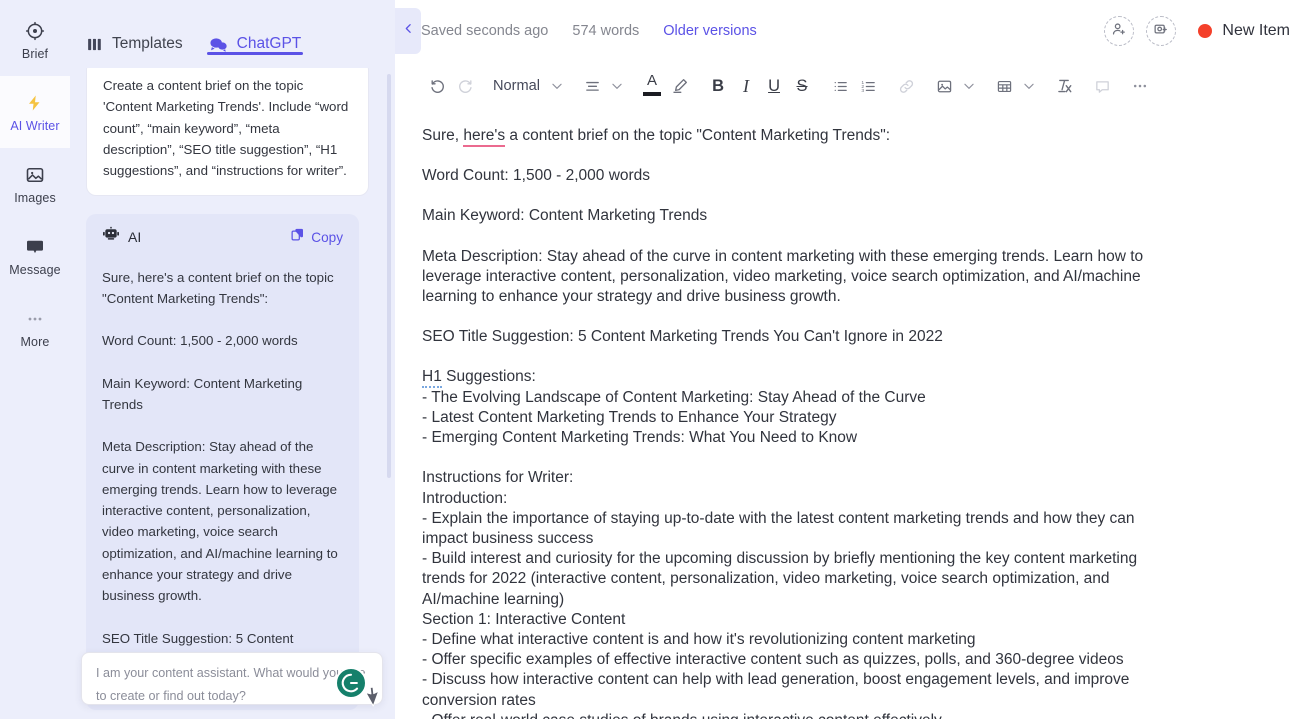 The width and height of the screenshot is (1312, 719). I want to click on doc-paragraph-main-keyword: Main Keyword: Content Marketing Trends, so click(565, 216).